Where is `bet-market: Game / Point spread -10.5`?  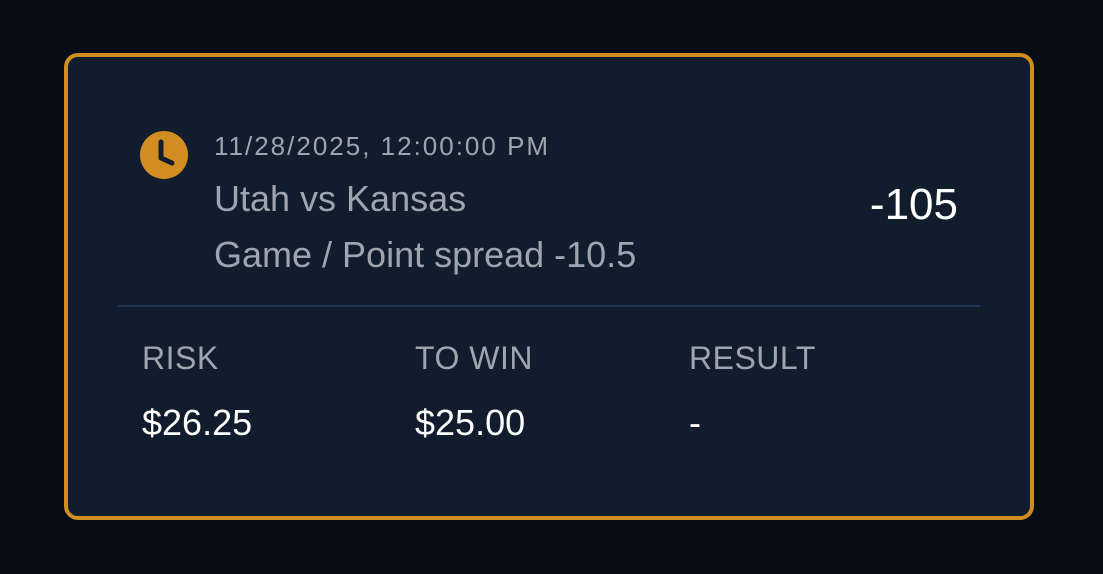
bet-market: Game / Point spread -10.5 is located at coordinates (425, 254).